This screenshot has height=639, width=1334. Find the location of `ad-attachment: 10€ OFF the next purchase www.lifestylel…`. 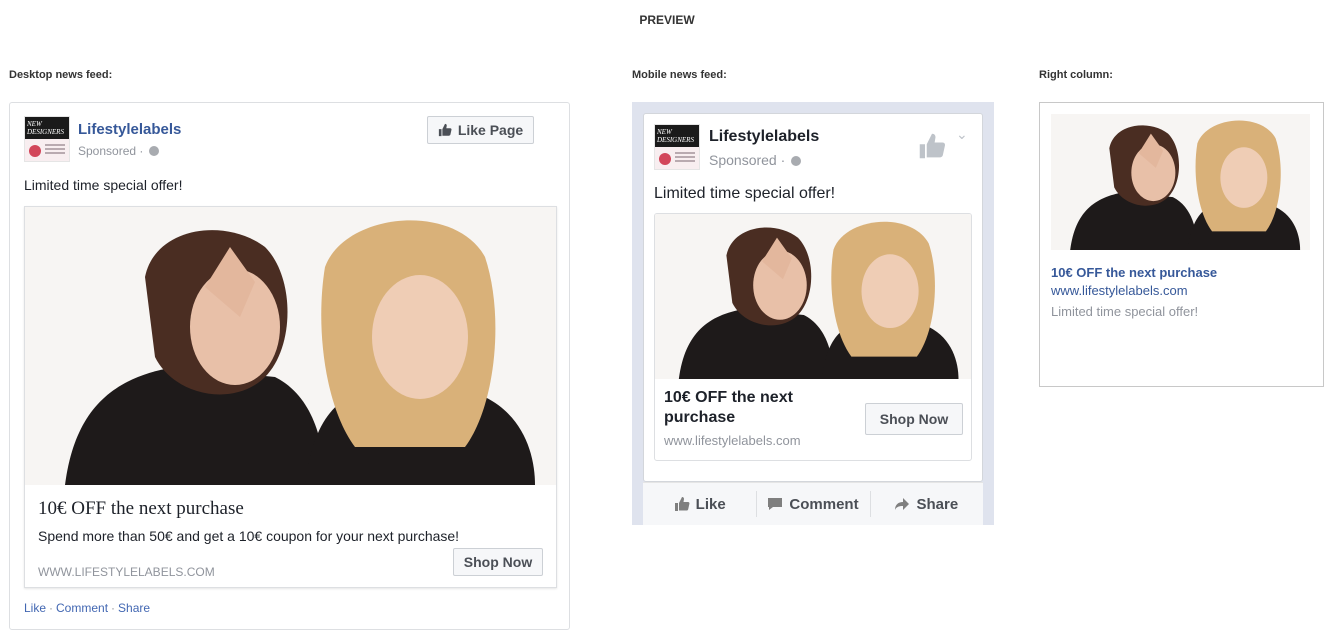

ad-attachment: 10€ OFF the next purchase www.lifestylel… is located at coordinates (813, 337).